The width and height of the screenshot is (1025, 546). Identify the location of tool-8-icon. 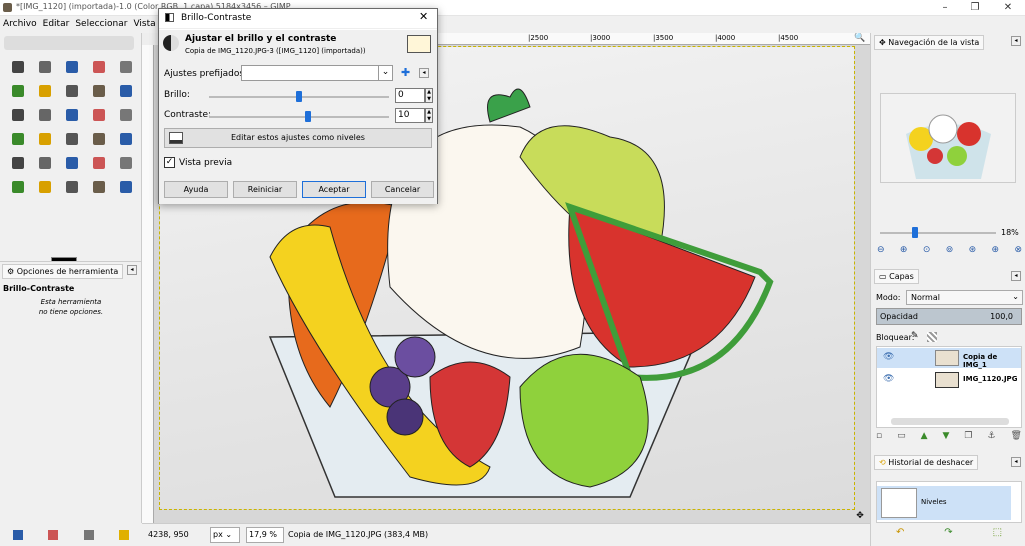
(71, 91).